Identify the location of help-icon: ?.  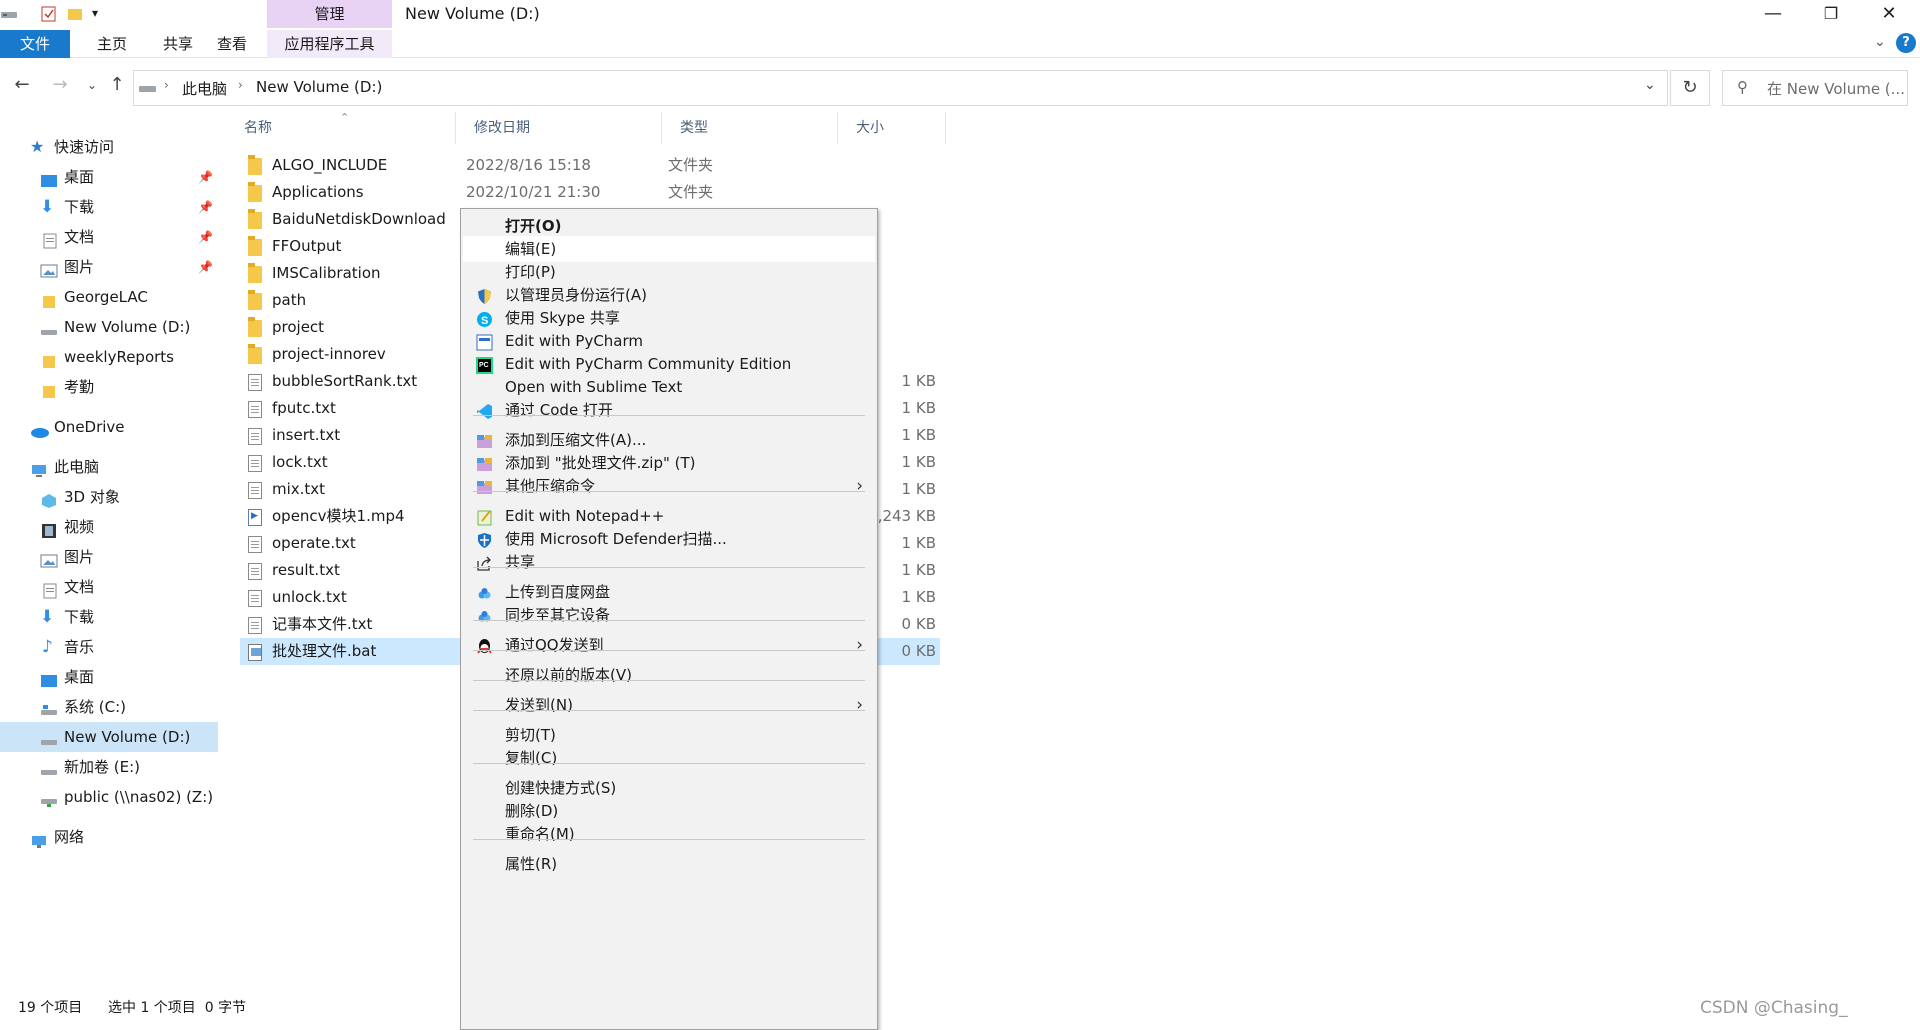
(1906, 43).